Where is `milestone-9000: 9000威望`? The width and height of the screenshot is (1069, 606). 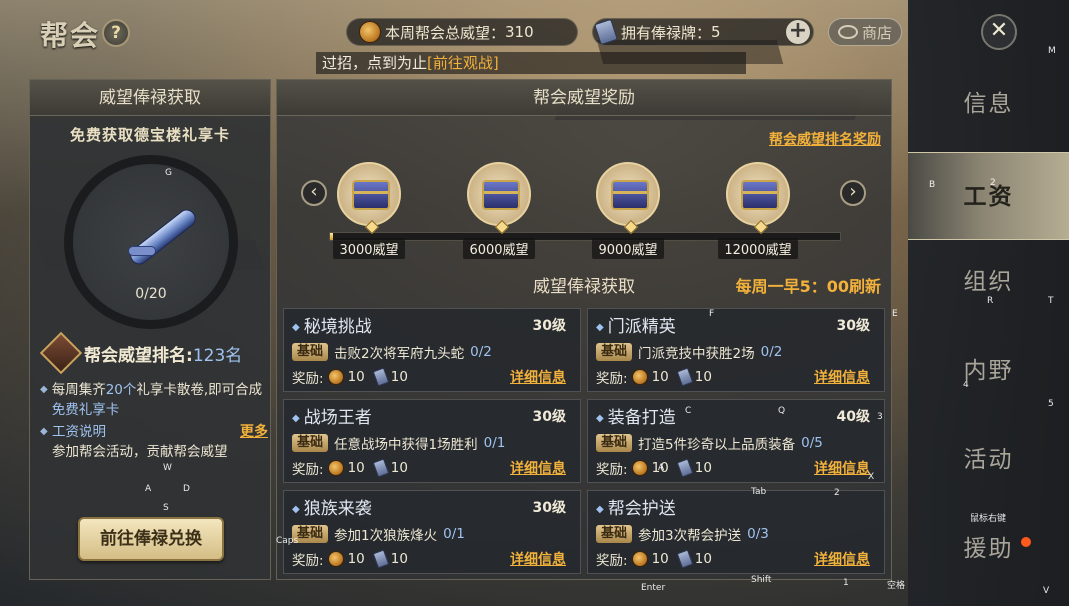
milestone-9000: 9000威望 is located at coordinates (628, 210).